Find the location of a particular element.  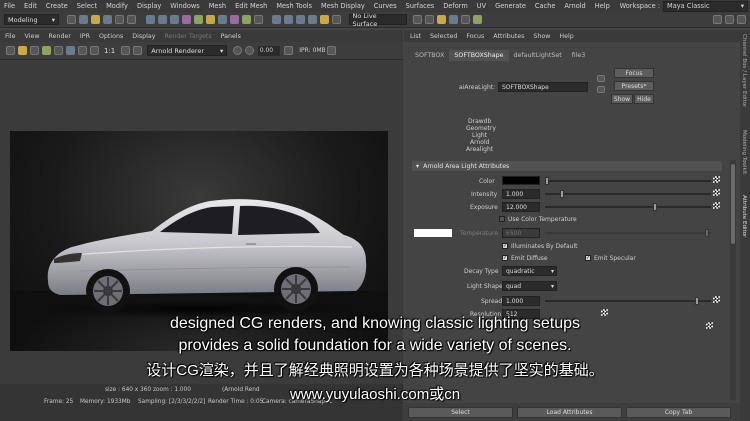

snap-grid-icon is located at coordinates (276, 19).